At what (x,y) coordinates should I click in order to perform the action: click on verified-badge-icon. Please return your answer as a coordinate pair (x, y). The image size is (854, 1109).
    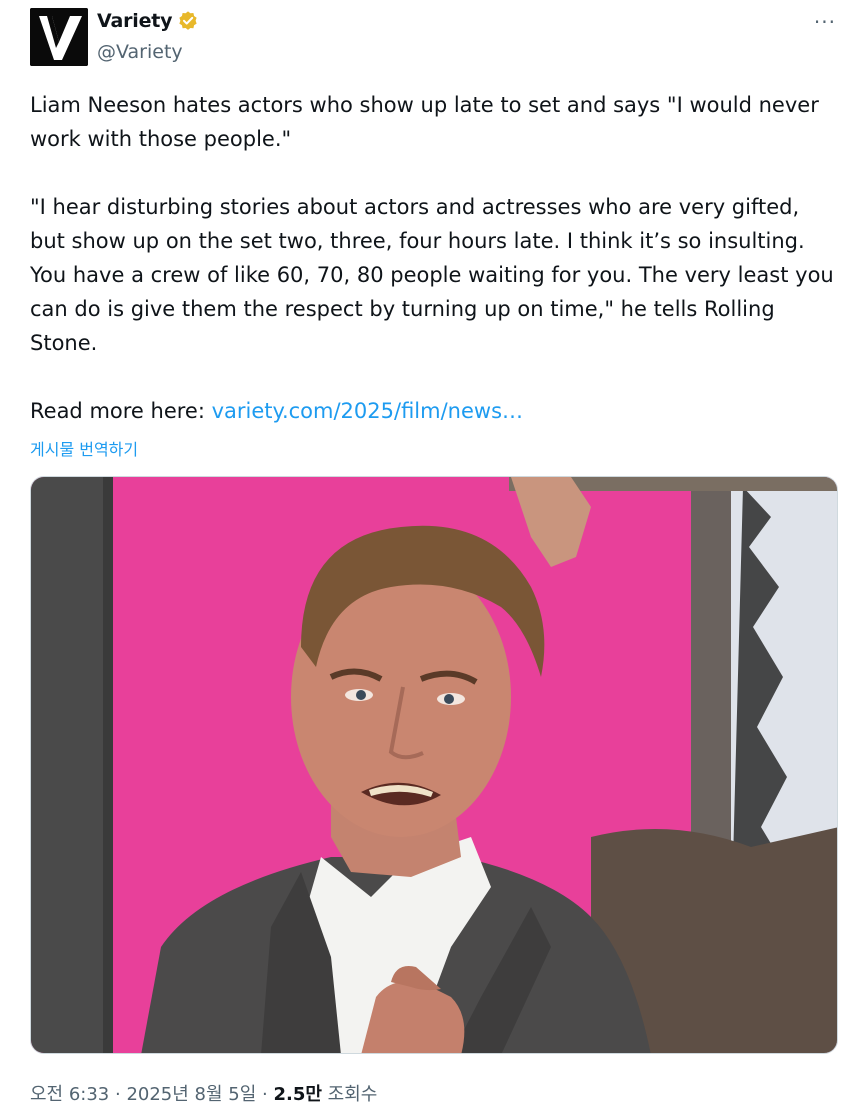
    Looking at the image, I should click on (188, 21).